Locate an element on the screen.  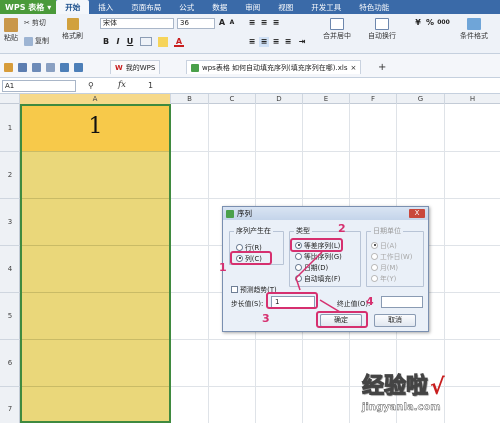
date-weekday-indicator is located at coordinates (374, 256).